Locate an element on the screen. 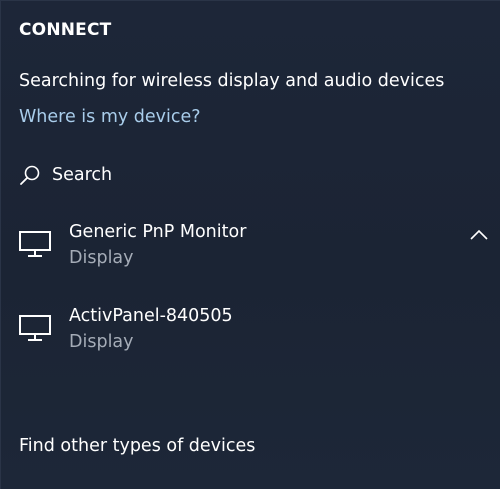 The height and width of the screenshot is (489, 500). find-other-devices-link: Find other types of devices is located at coordinates (137, 446).